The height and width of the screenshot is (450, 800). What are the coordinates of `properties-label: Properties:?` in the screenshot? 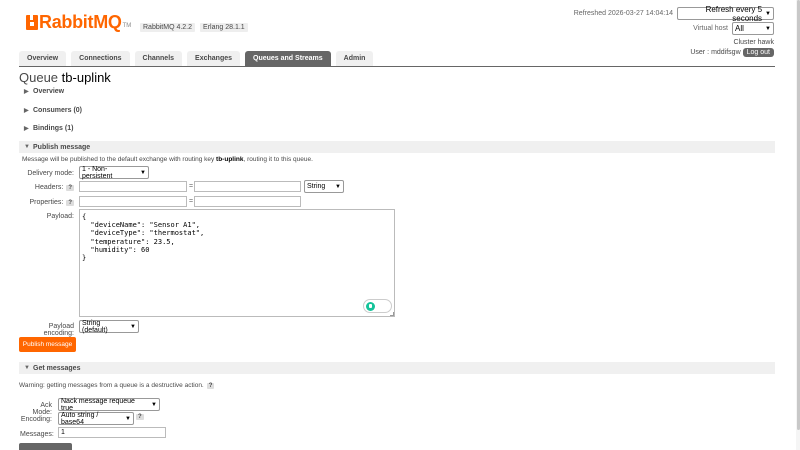 It's located at (47, 202).